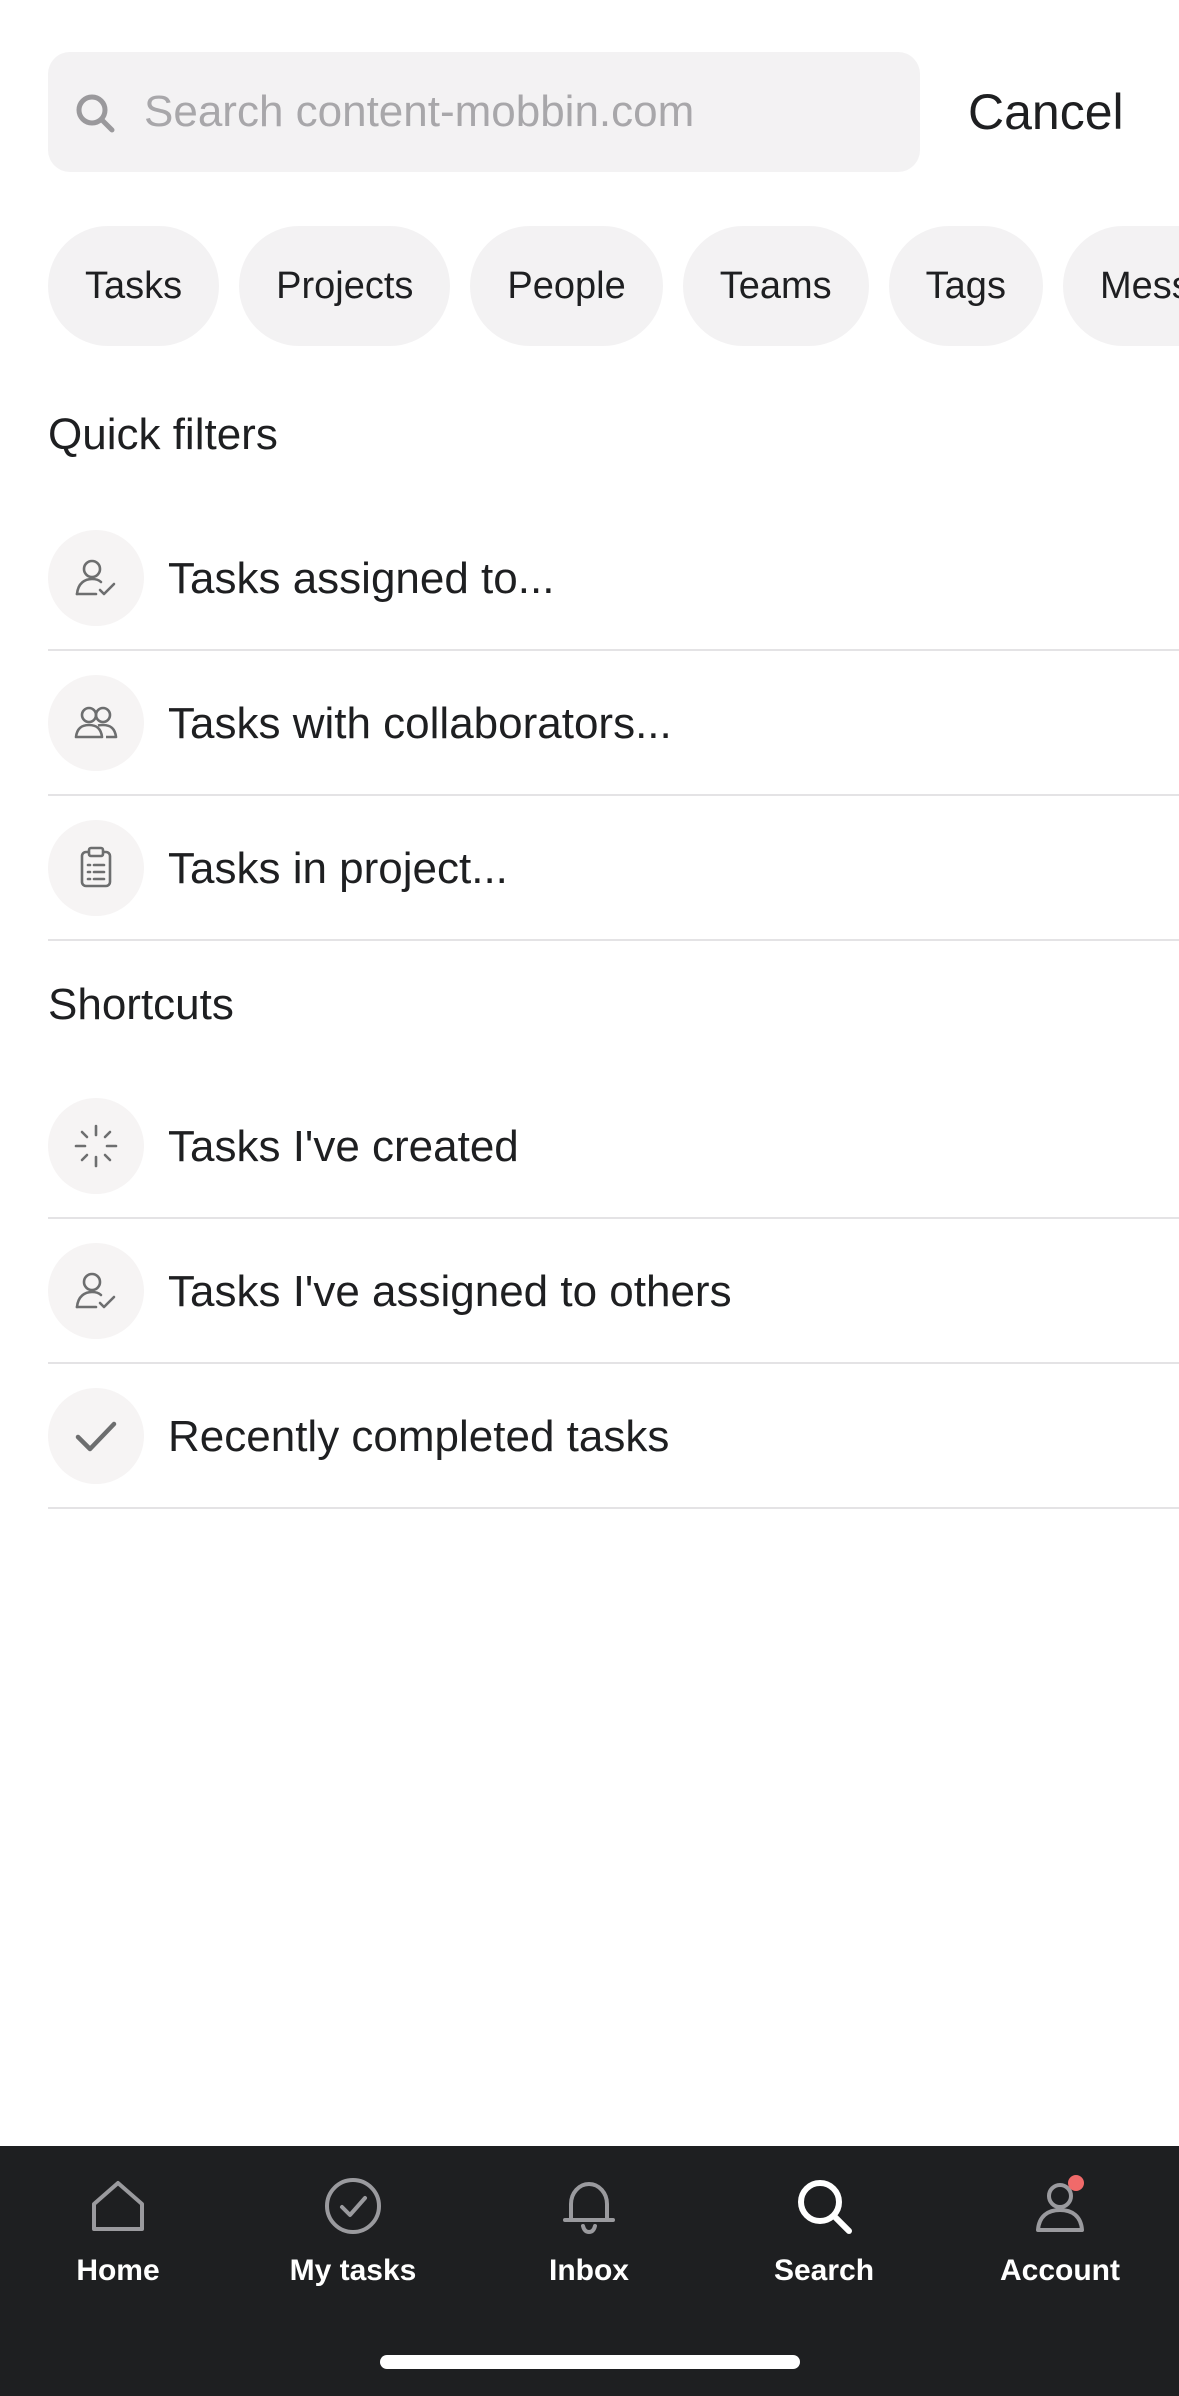  I want to click on checkmark-icon, so click(96, 1436).